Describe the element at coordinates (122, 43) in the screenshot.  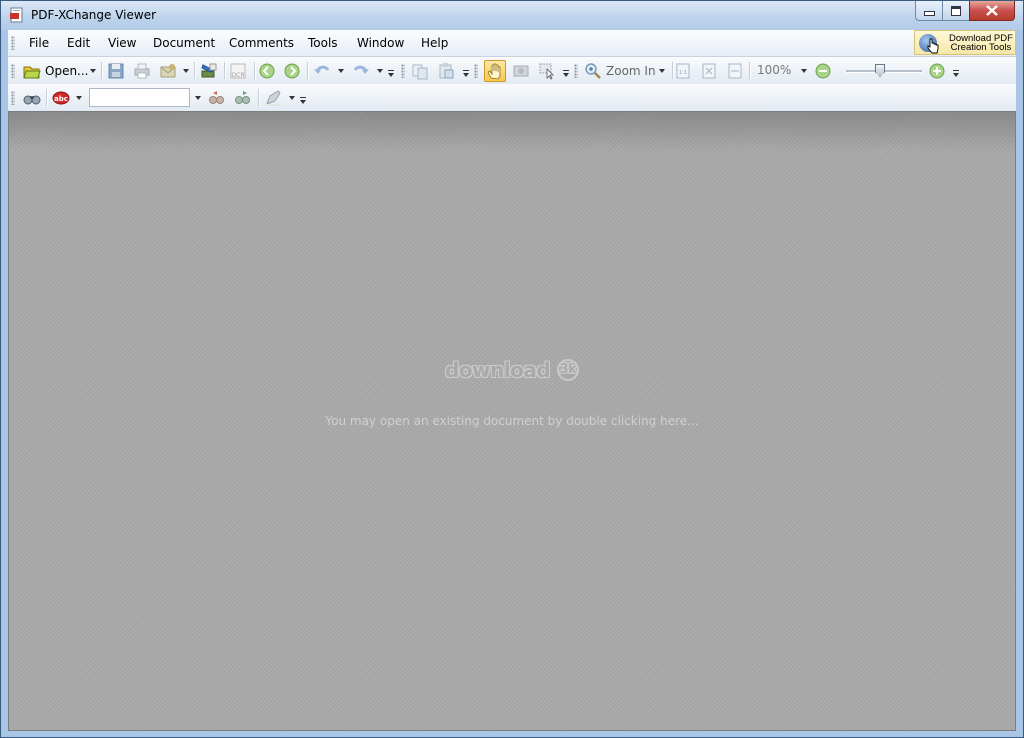
I see `menu-view: View` at that location.